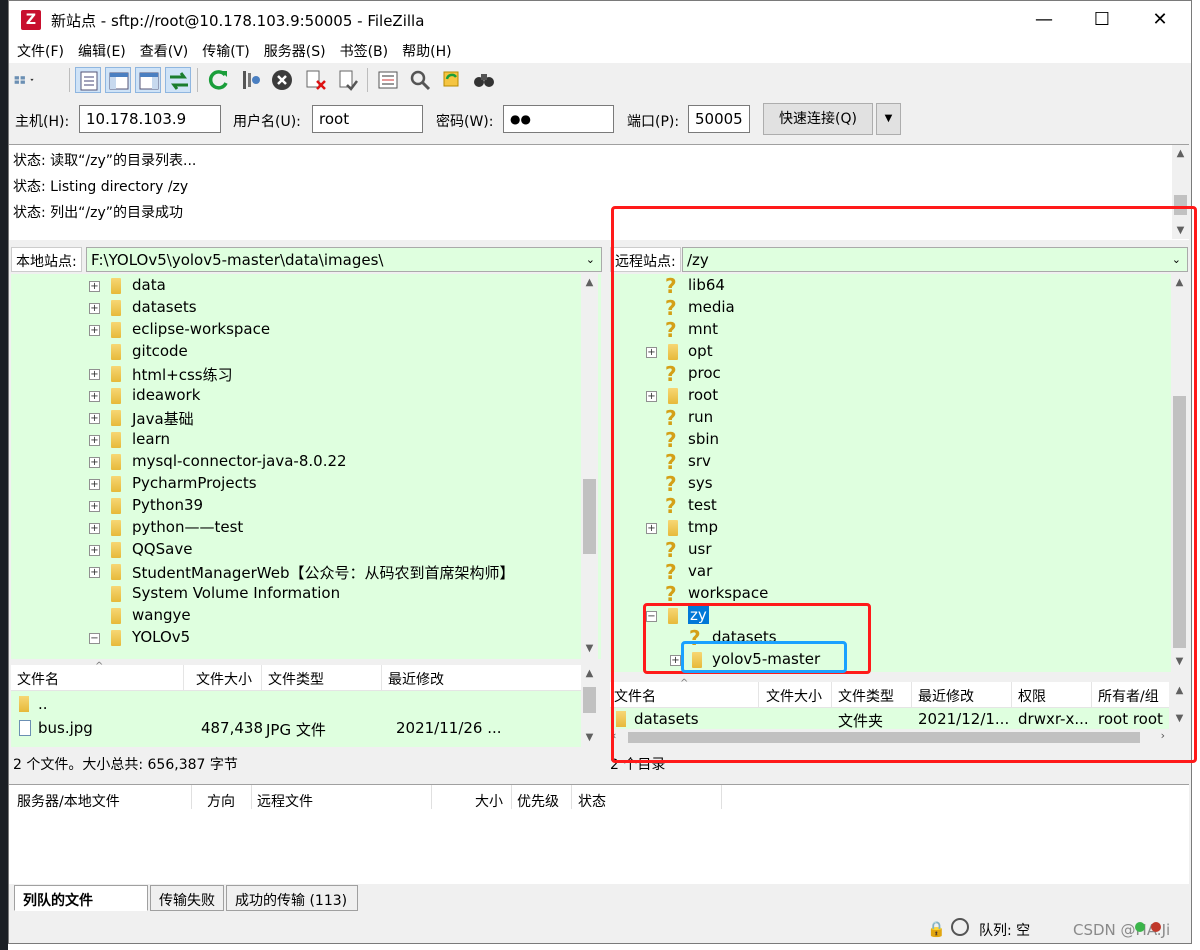  I want to click on quickconnect-button: 快速连接(Q), so click(818, 119).